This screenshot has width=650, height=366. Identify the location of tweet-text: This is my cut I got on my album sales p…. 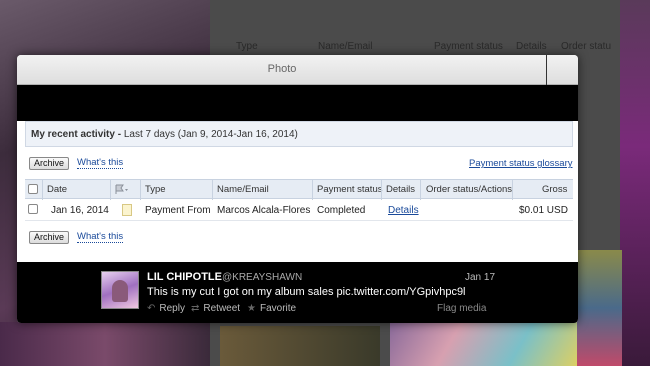
(306, 292).